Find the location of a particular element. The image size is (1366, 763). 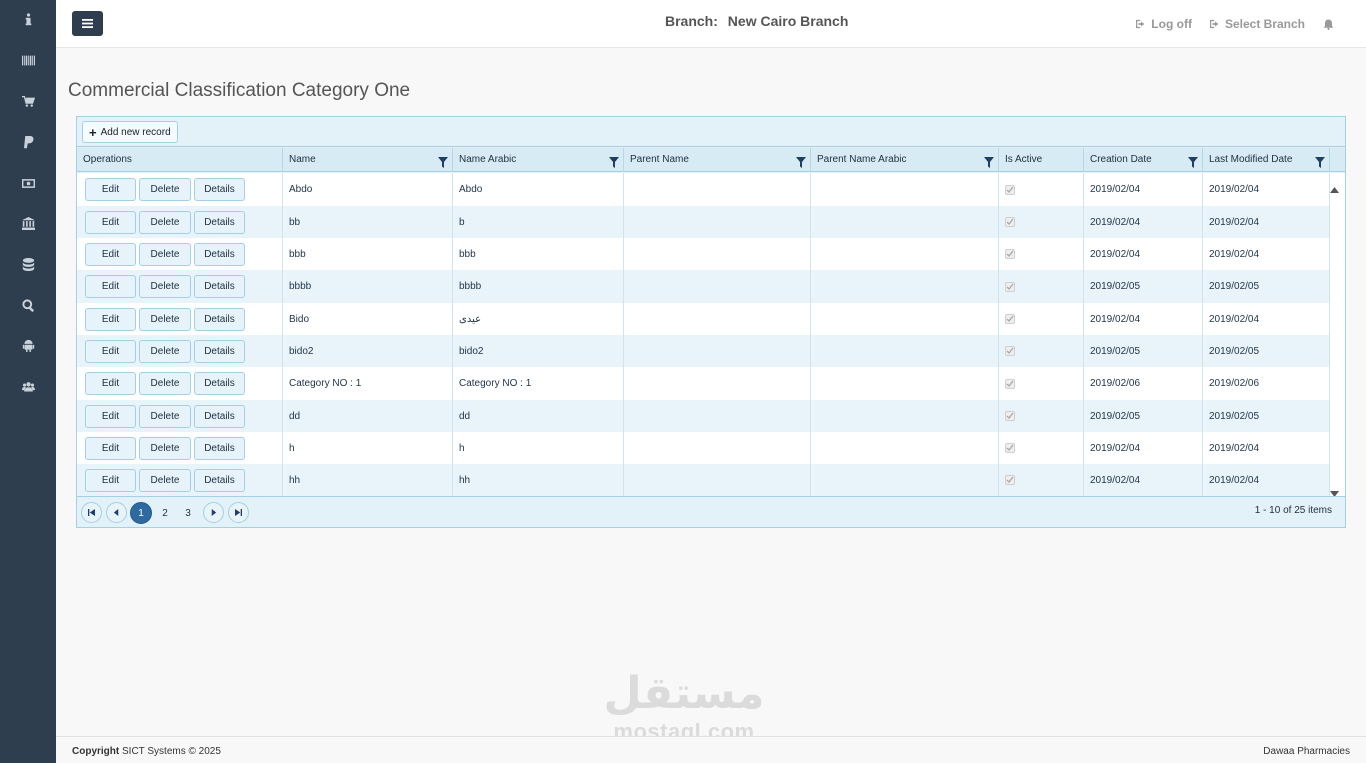

modified-cell: 2019/02/04 is located at coordinates (1266, 480).